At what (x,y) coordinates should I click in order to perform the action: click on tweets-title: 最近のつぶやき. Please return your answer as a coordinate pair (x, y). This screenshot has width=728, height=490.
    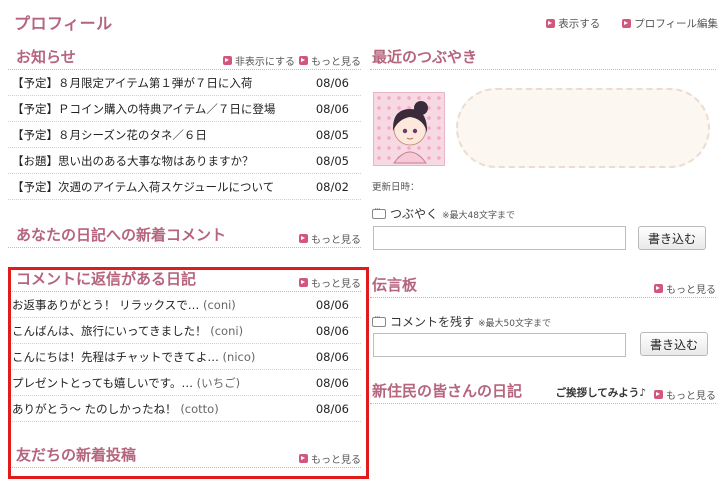
    Looking at the image, I should click on (425, 57).